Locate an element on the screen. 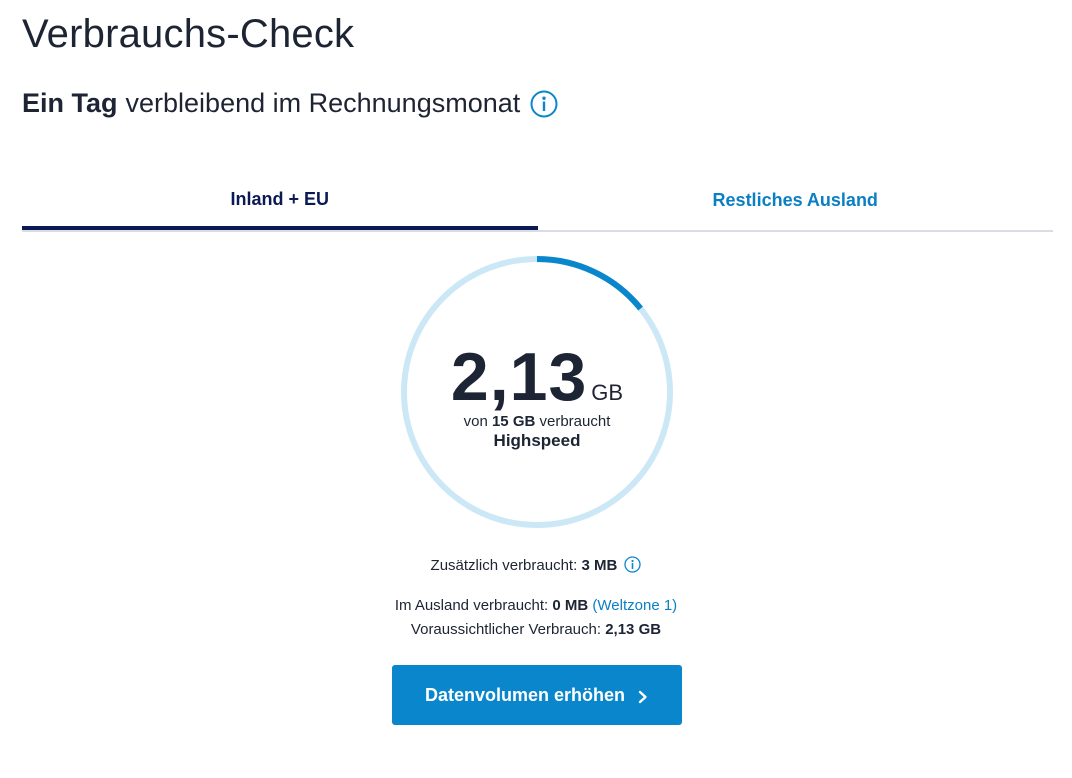 This screenshot has width=1072, height=778. increase-data-volume-button: Datenvolumen erhöhen is located at coordinates (537, 695).